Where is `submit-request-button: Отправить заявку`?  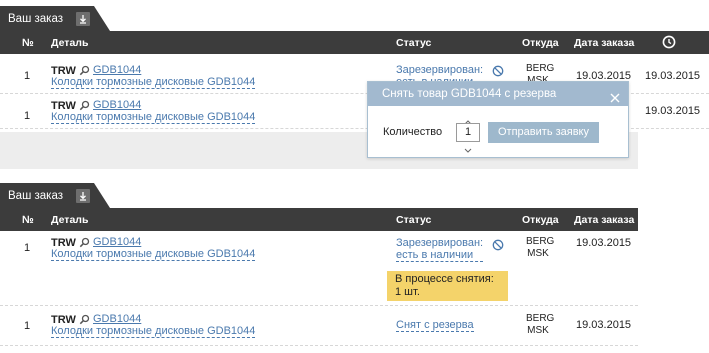
submit-request-button: Отправить заявку is located at coordinates (543, 132).